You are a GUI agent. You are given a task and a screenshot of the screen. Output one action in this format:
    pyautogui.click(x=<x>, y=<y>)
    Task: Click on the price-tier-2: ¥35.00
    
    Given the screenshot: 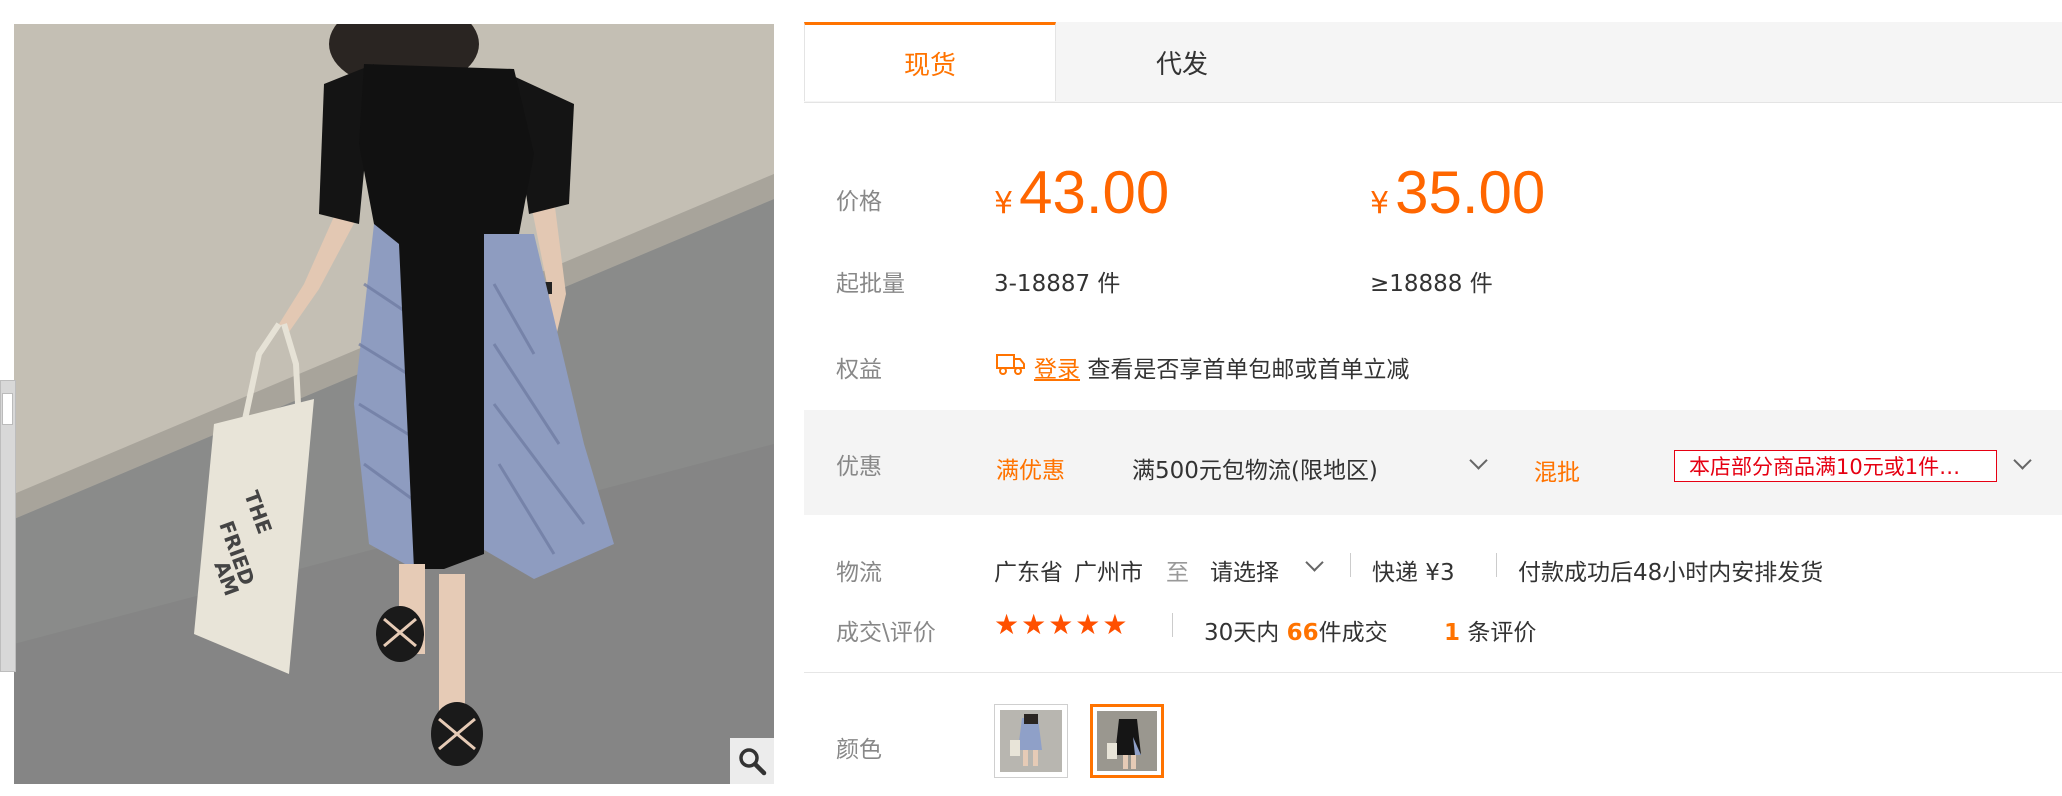 What is the action you would take?
    pyautogui.click(x=1457, y=192)
    